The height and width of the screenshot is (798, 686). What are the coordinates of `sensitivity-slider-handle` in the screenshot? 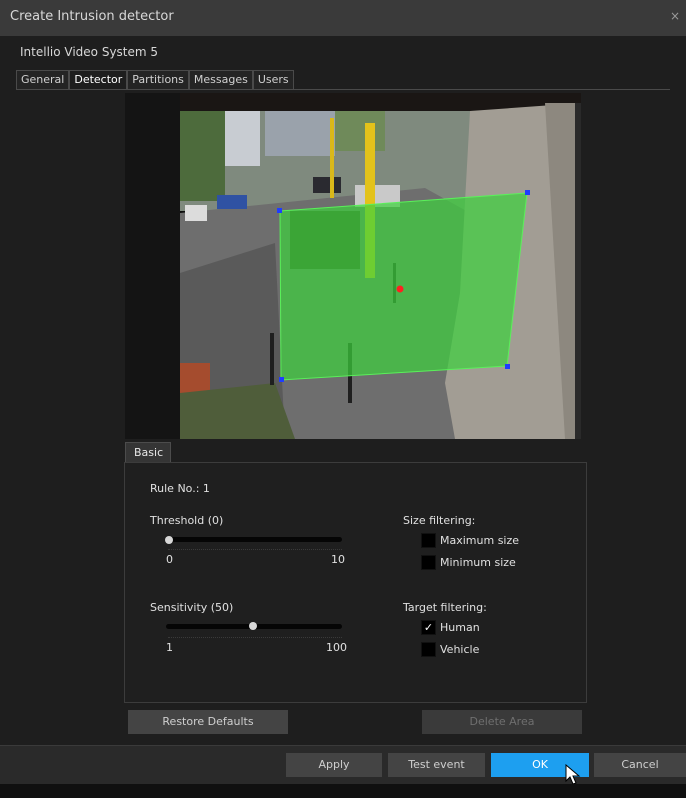 It's located at (253, 626).